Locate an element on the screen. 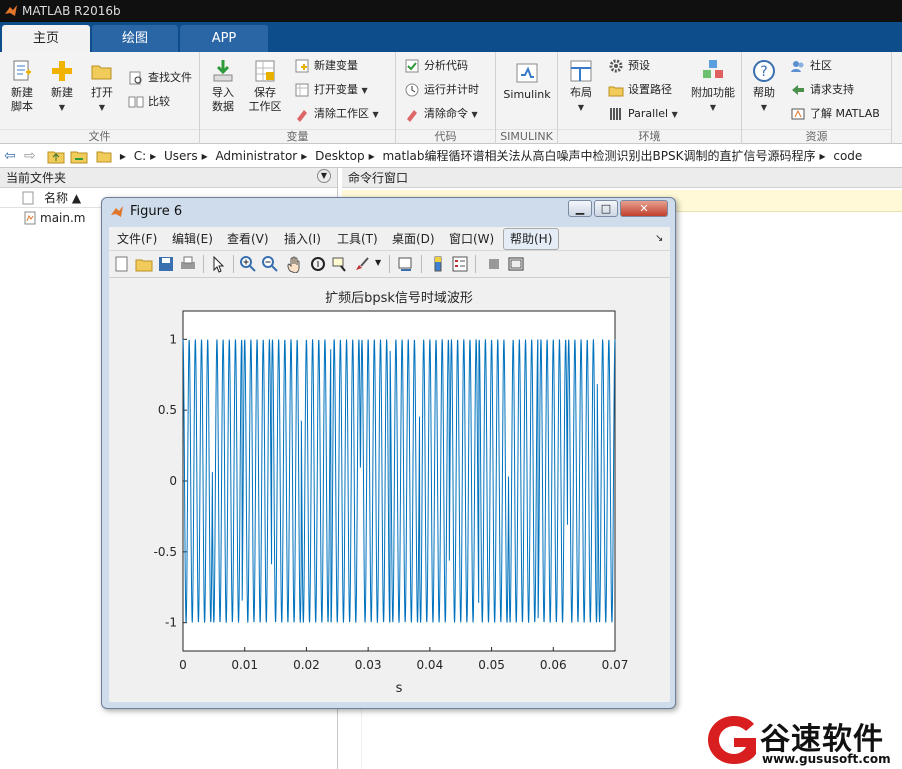 The width and height of the screenshot is (902, 769). tab-home: 主页 is located at coordinates (46, 38).